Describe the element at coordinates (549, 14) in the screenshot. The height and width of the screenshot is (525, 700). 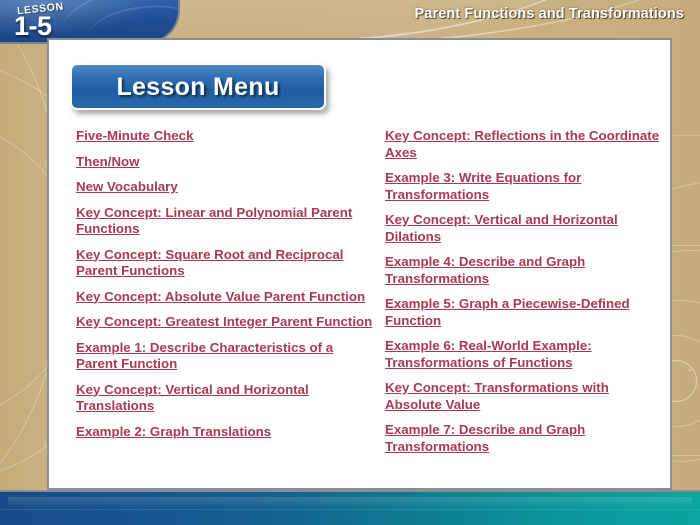
I see `page-title: Parent Functions and Transformations` at that location.